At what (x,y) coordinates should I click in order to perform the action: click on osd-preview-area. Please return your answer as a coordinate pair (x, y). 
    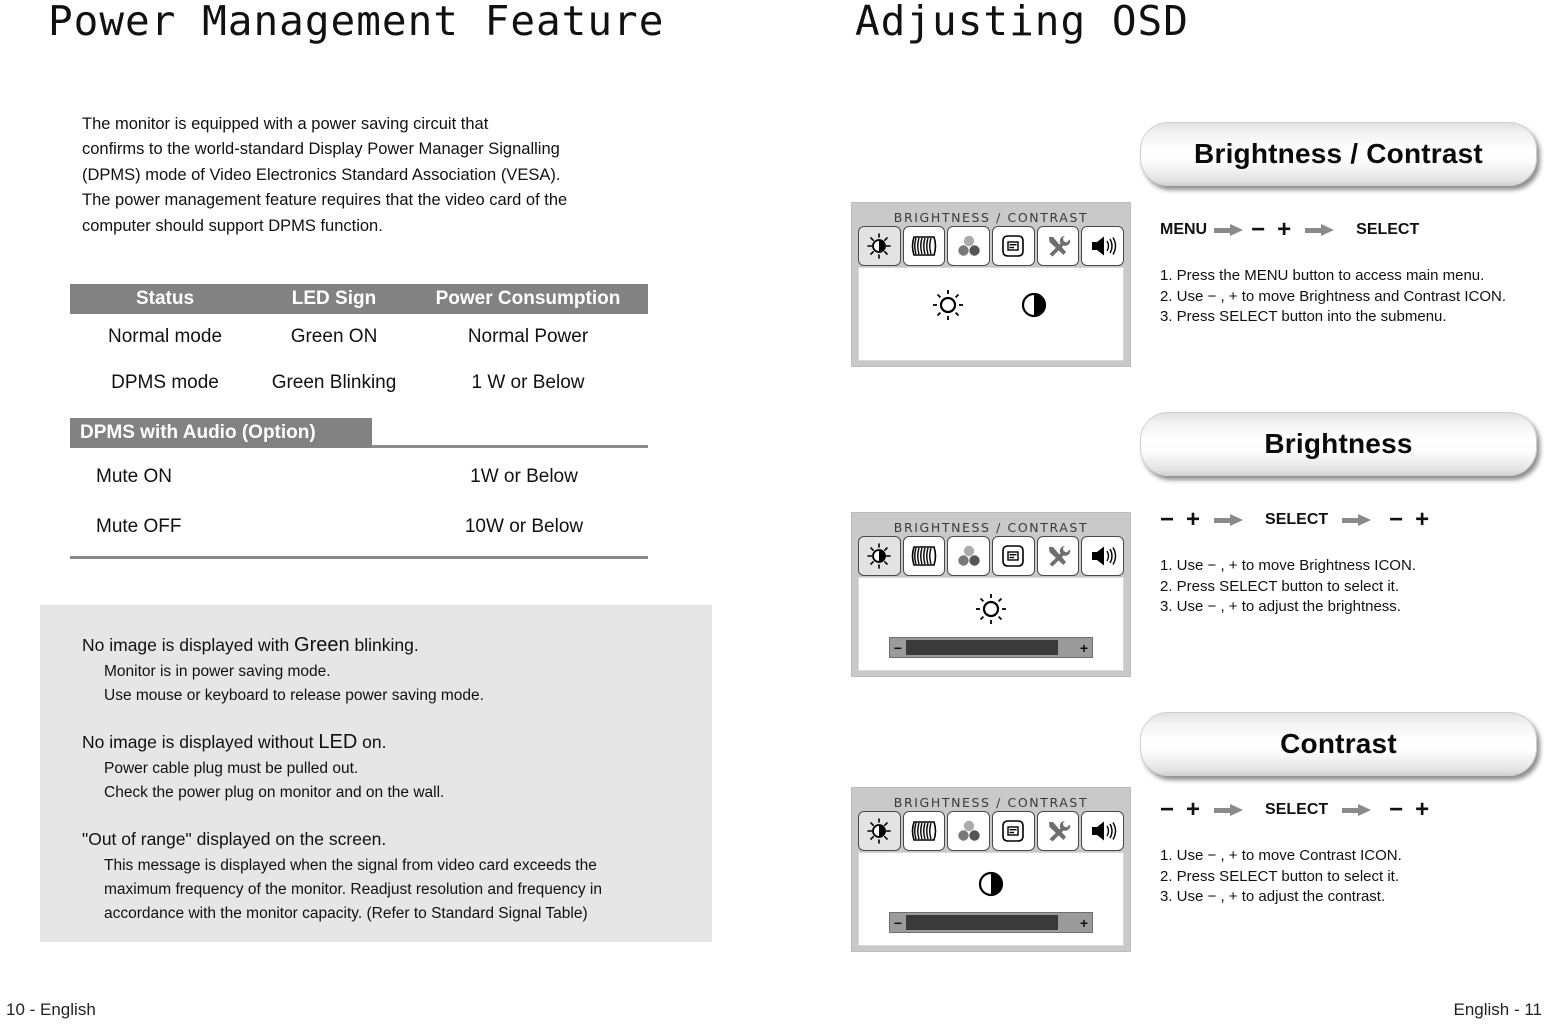
    Looking at the image, I should click on (991, 314).